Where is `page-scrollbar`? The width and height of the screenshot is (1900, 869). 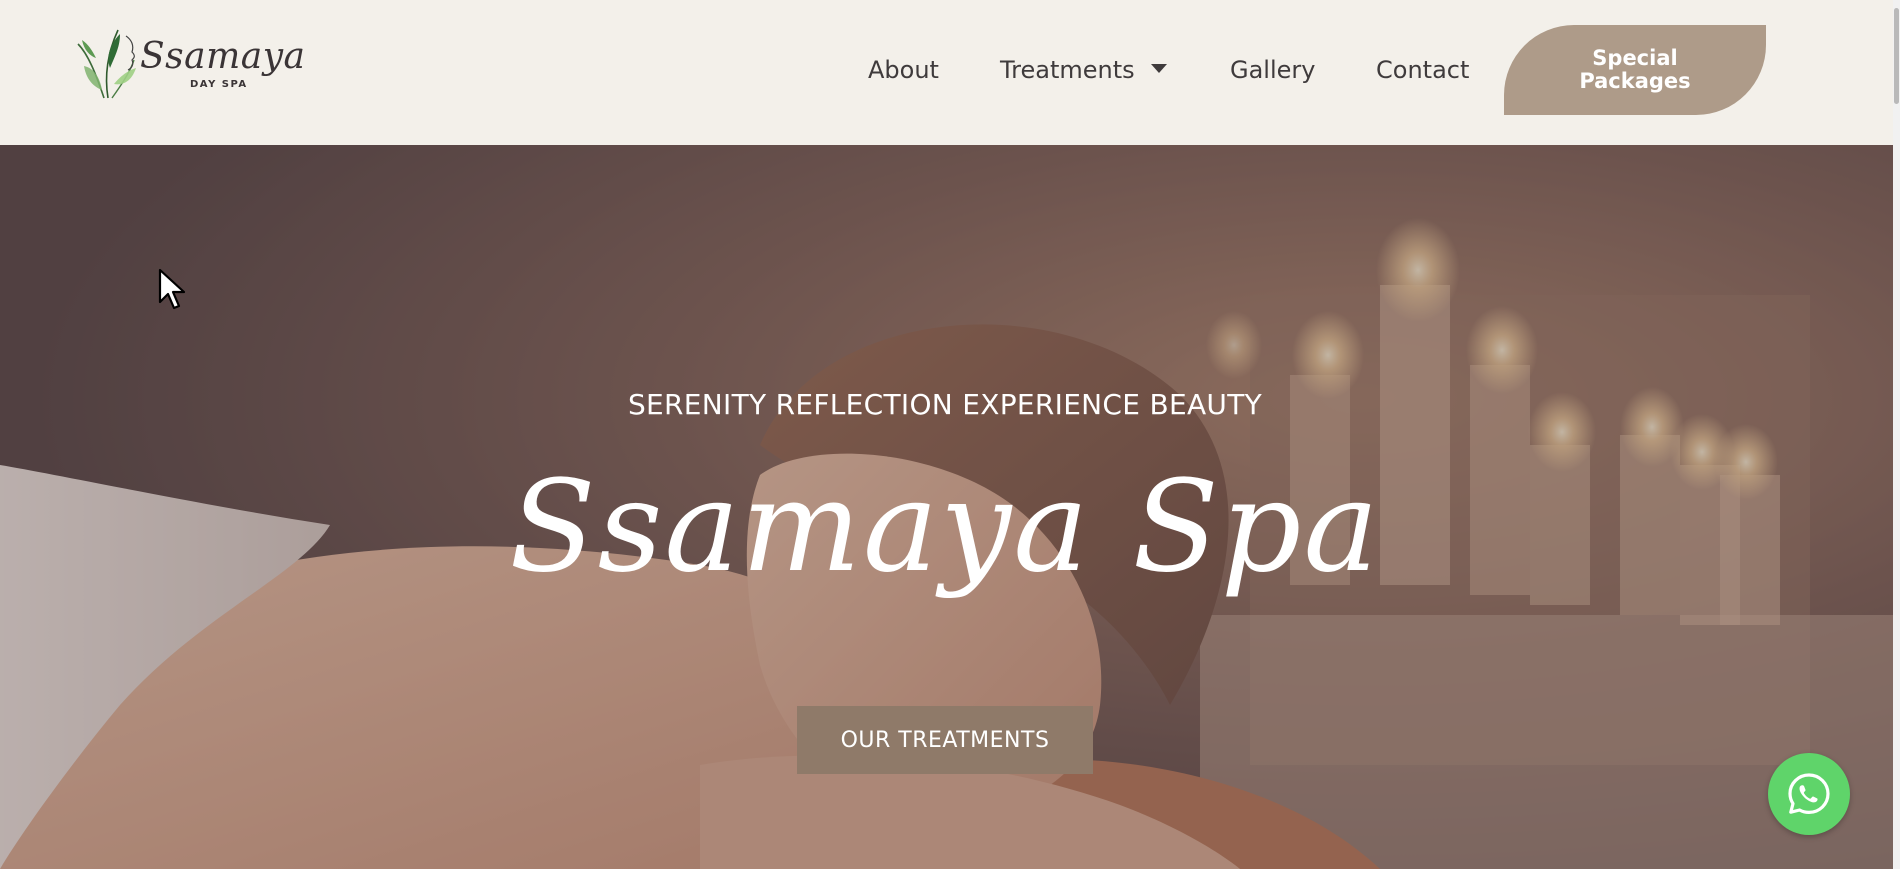 page-scrollbar is located at coordinates (1896, 434).